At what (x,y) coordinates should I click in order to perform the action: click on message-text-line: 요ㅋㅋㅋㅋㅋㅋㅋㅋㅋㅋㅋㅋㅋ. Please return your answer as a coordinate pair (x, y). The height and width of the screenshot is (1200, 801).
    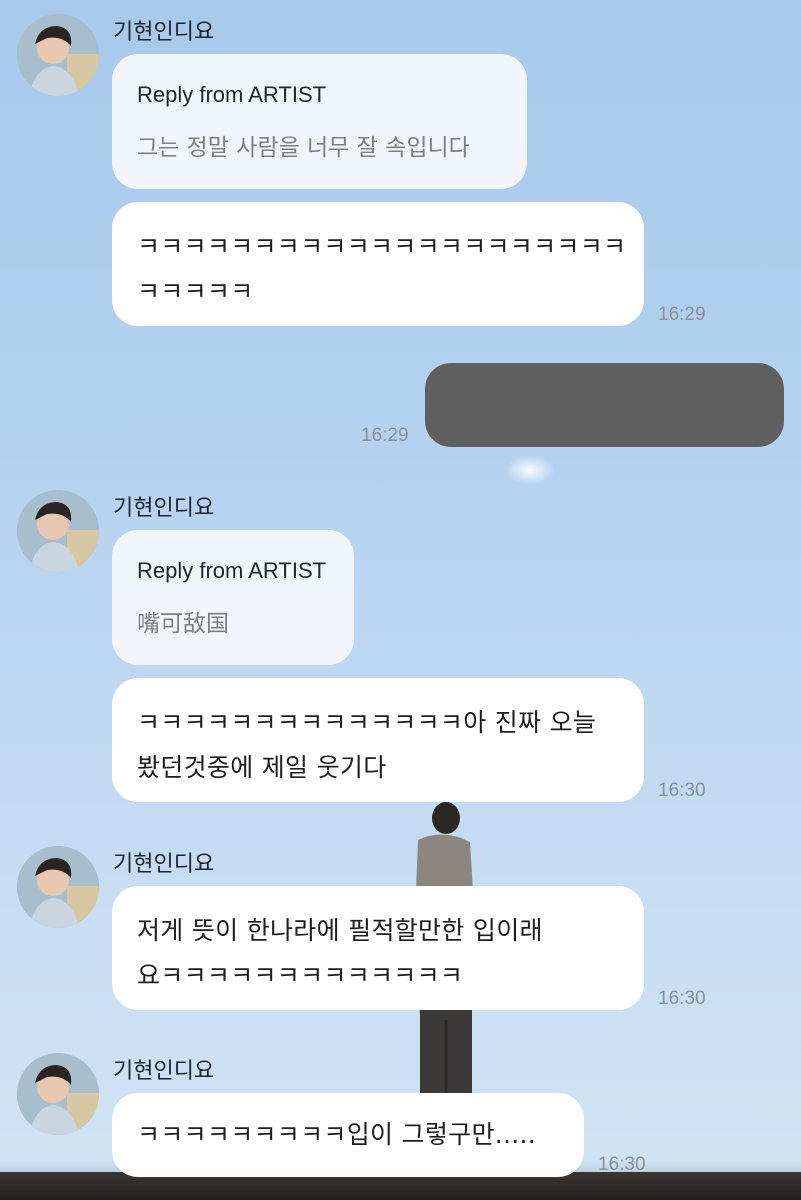
    Looking at the image, I should click on (300, 975).